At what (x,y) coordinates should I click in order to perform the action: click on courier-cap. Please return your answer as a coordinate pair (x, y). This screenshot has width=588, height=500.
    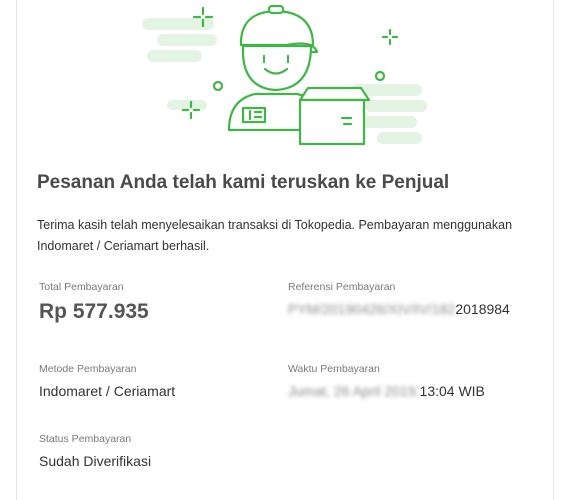
    Looking at the image, I should click on (277, 28).